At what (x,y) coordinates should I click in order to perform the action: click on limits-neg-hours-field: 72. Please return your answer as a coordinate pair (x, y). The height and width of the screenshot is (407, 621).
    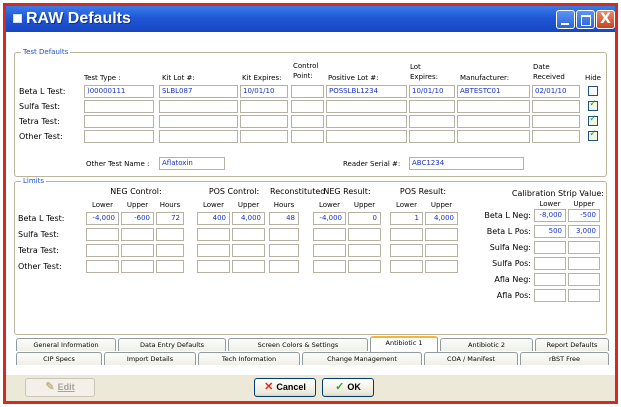
    Looking at the image, I should click on (170, 218).